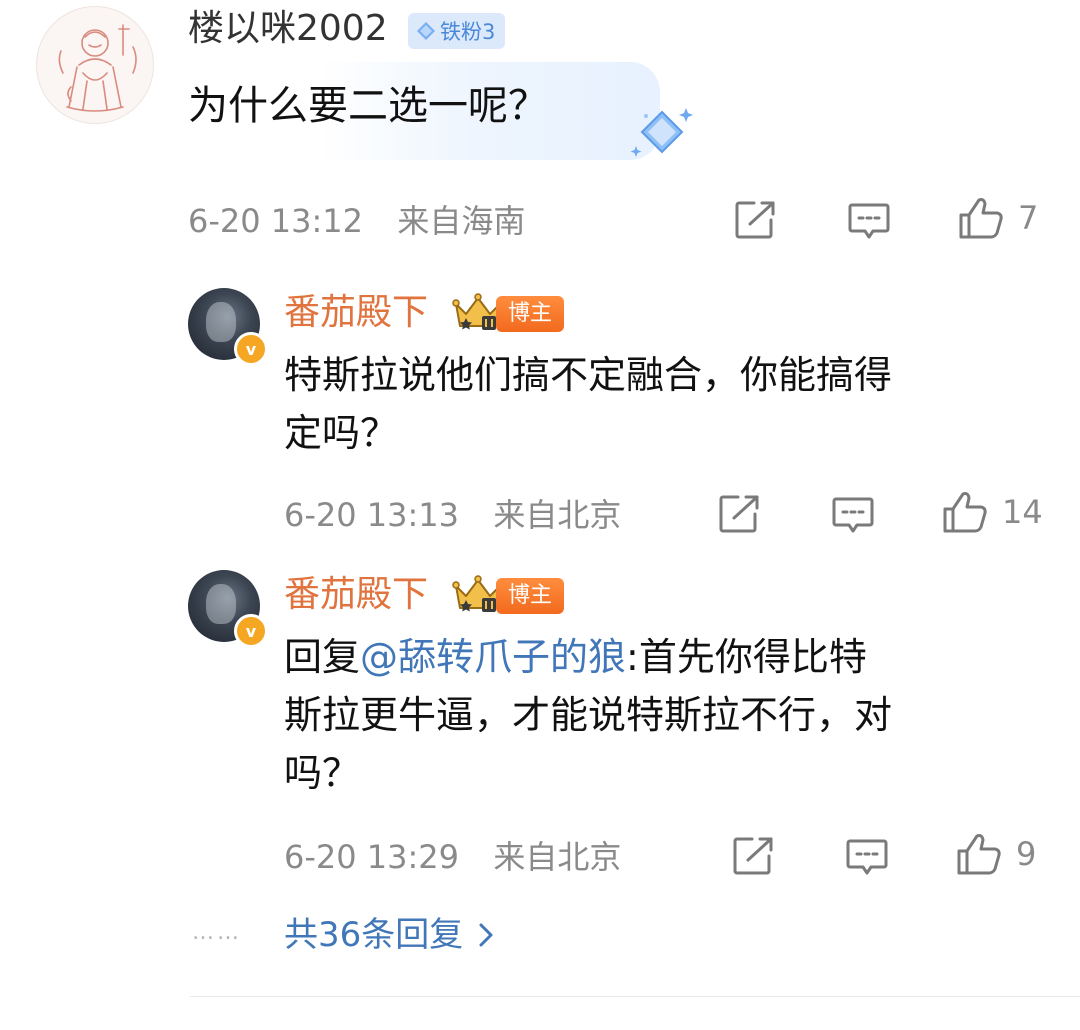  I want to click on reply-time: 6-20 13:29, so click(372, 857).